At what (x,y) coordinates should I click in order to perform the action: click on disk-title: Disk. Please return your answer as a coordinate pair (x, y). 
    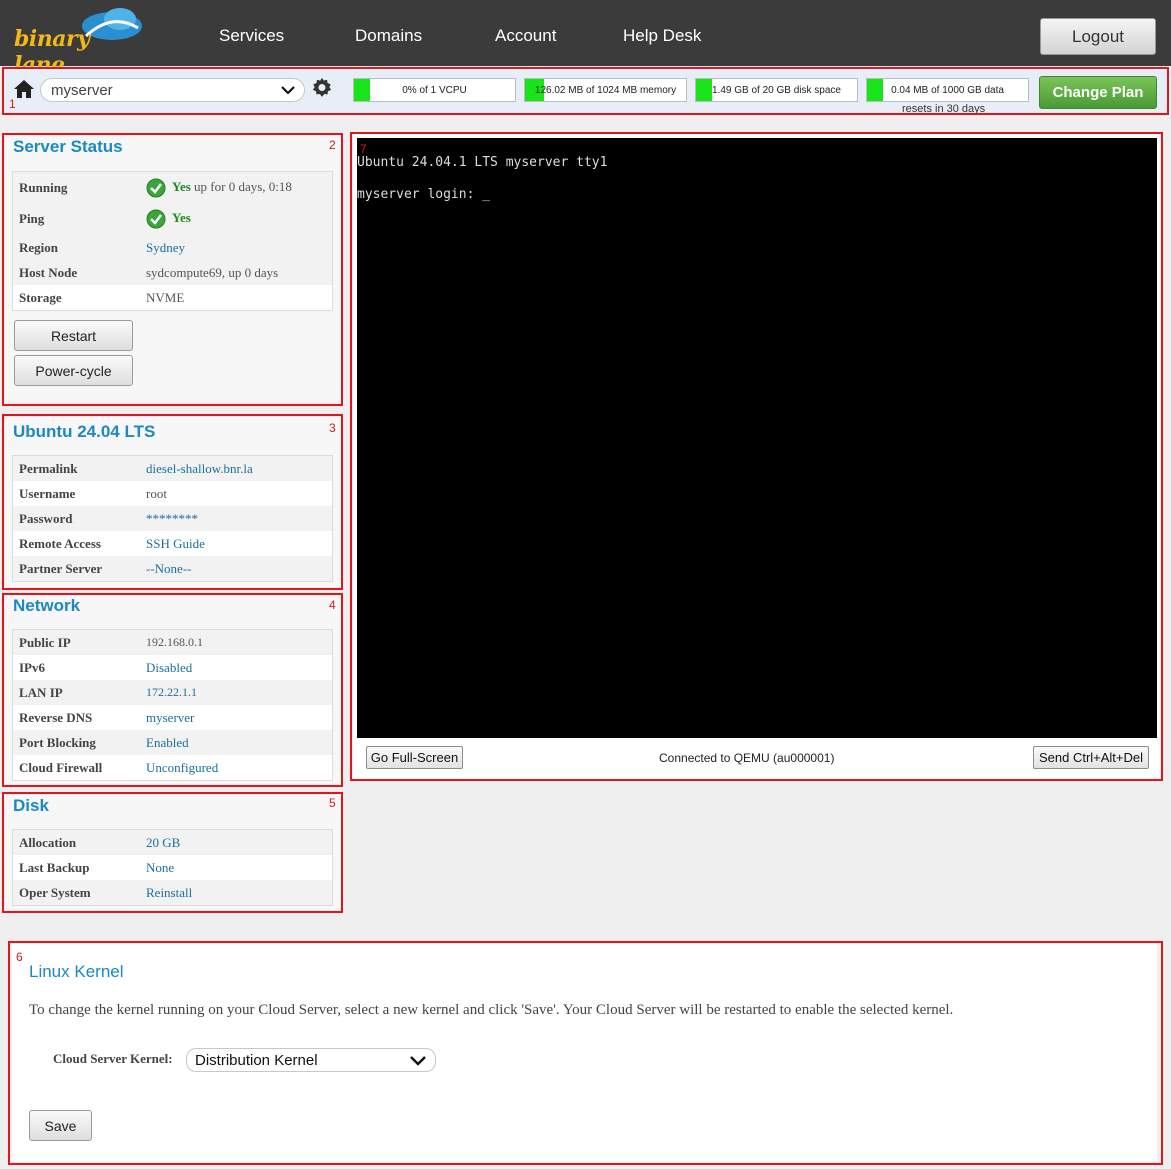
    Looking at the image, I should click on (31, 805).